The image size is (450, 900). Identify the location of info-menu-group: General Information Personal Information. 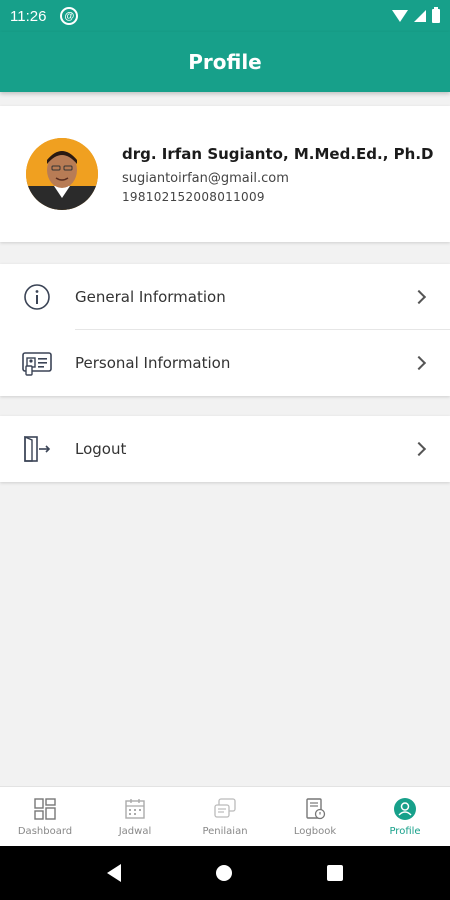
(225, 330).